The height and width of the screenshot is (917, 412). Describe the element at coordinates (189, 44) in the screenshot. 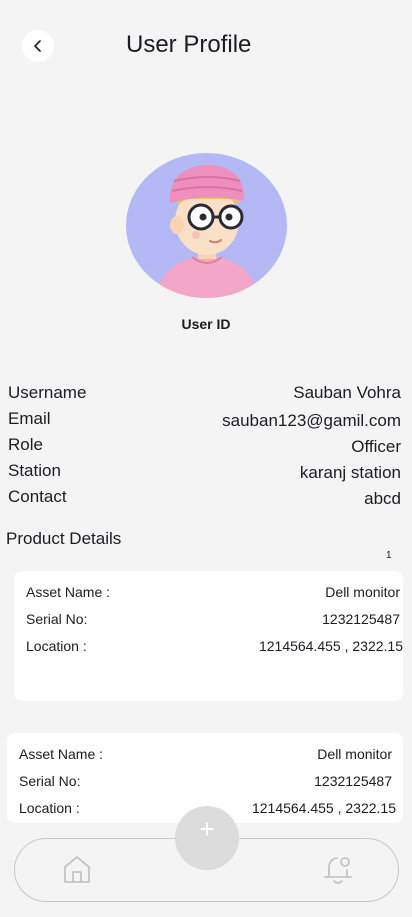

I see `page-title: User Profile` at that location.